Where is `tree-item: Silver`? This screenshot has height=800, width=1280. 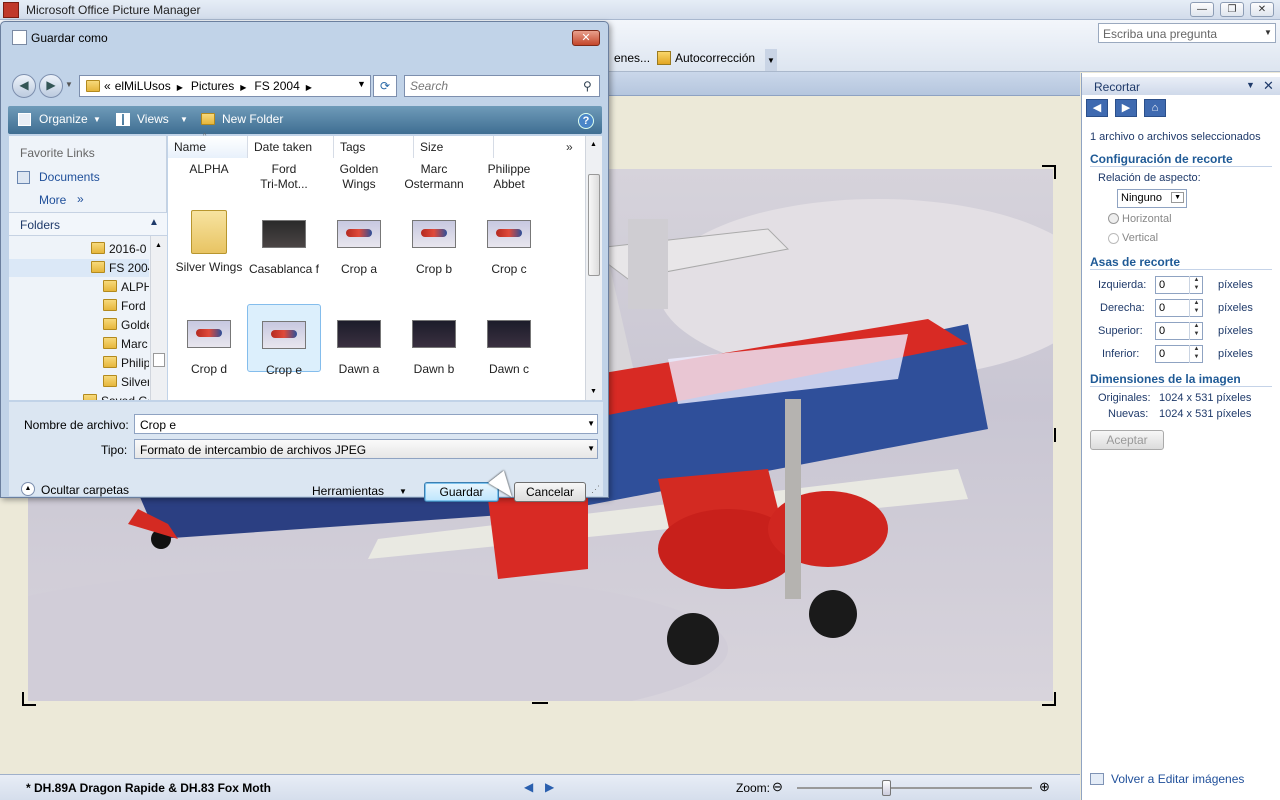 tree-item: Silver is located at coordinates (79, 382).